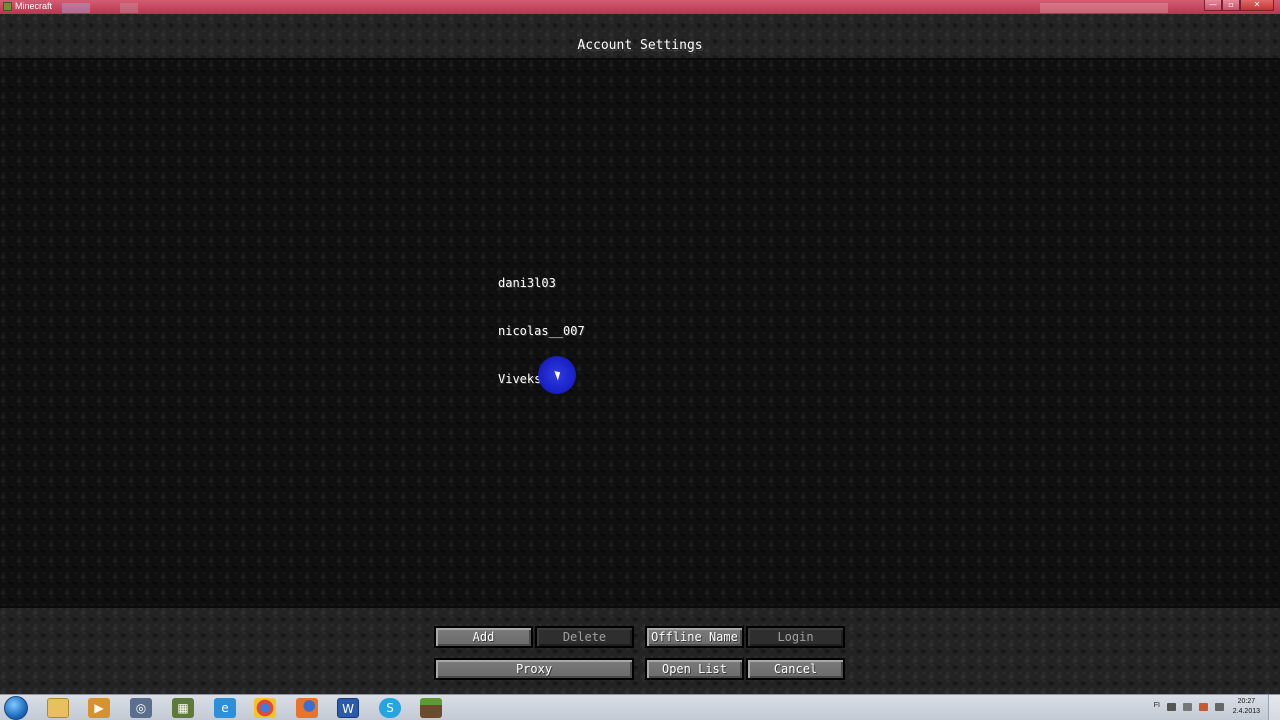 The image size is (1280, 720). Describe the element at coordinates (584, 637) in the screenshot. I see `delete-button: Delete` at that location.